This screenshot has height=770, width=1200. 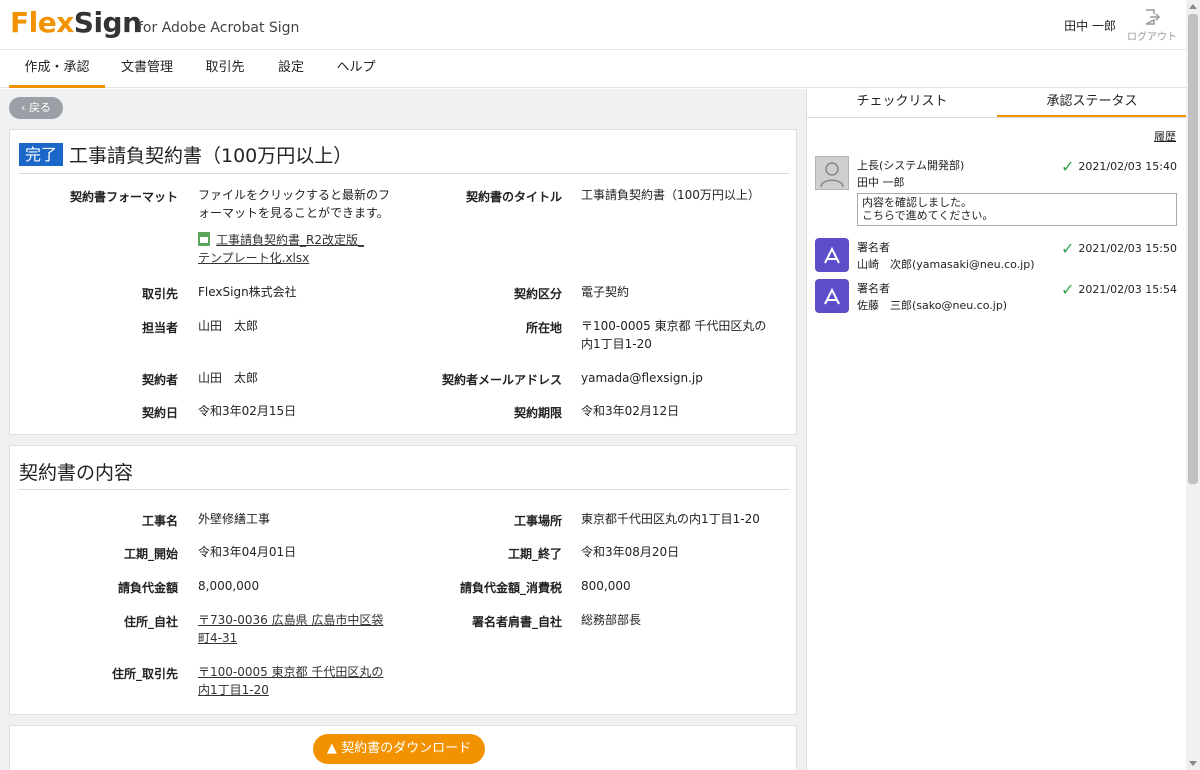 I want to click on tab-help: ヘルプ, so click(x=356, y=69).